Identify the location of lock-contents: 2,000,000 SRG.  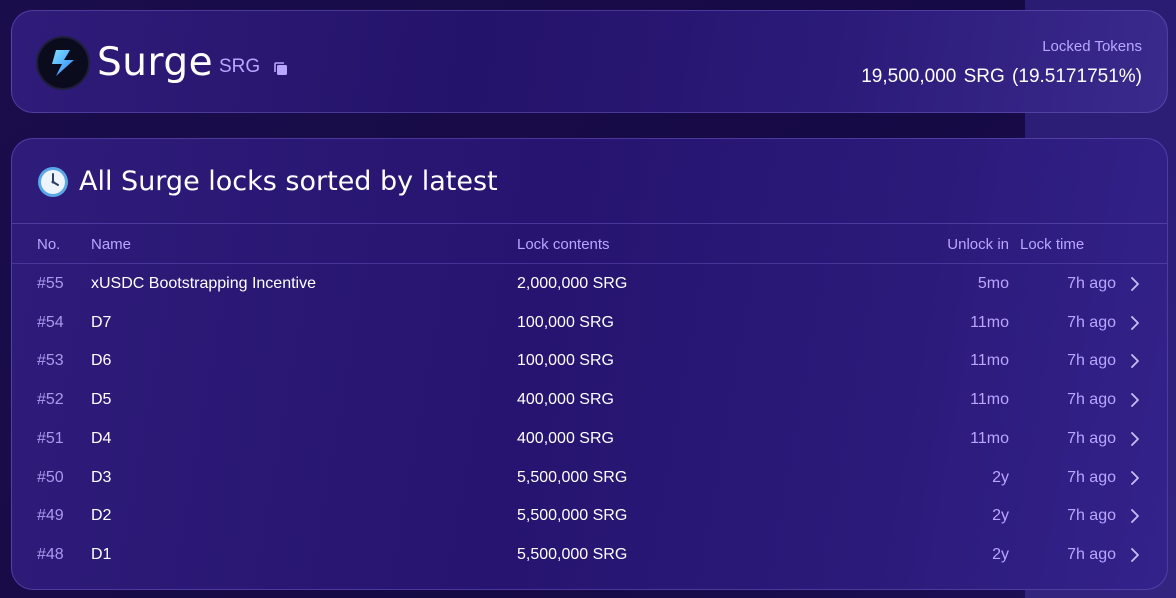
(572, 283).